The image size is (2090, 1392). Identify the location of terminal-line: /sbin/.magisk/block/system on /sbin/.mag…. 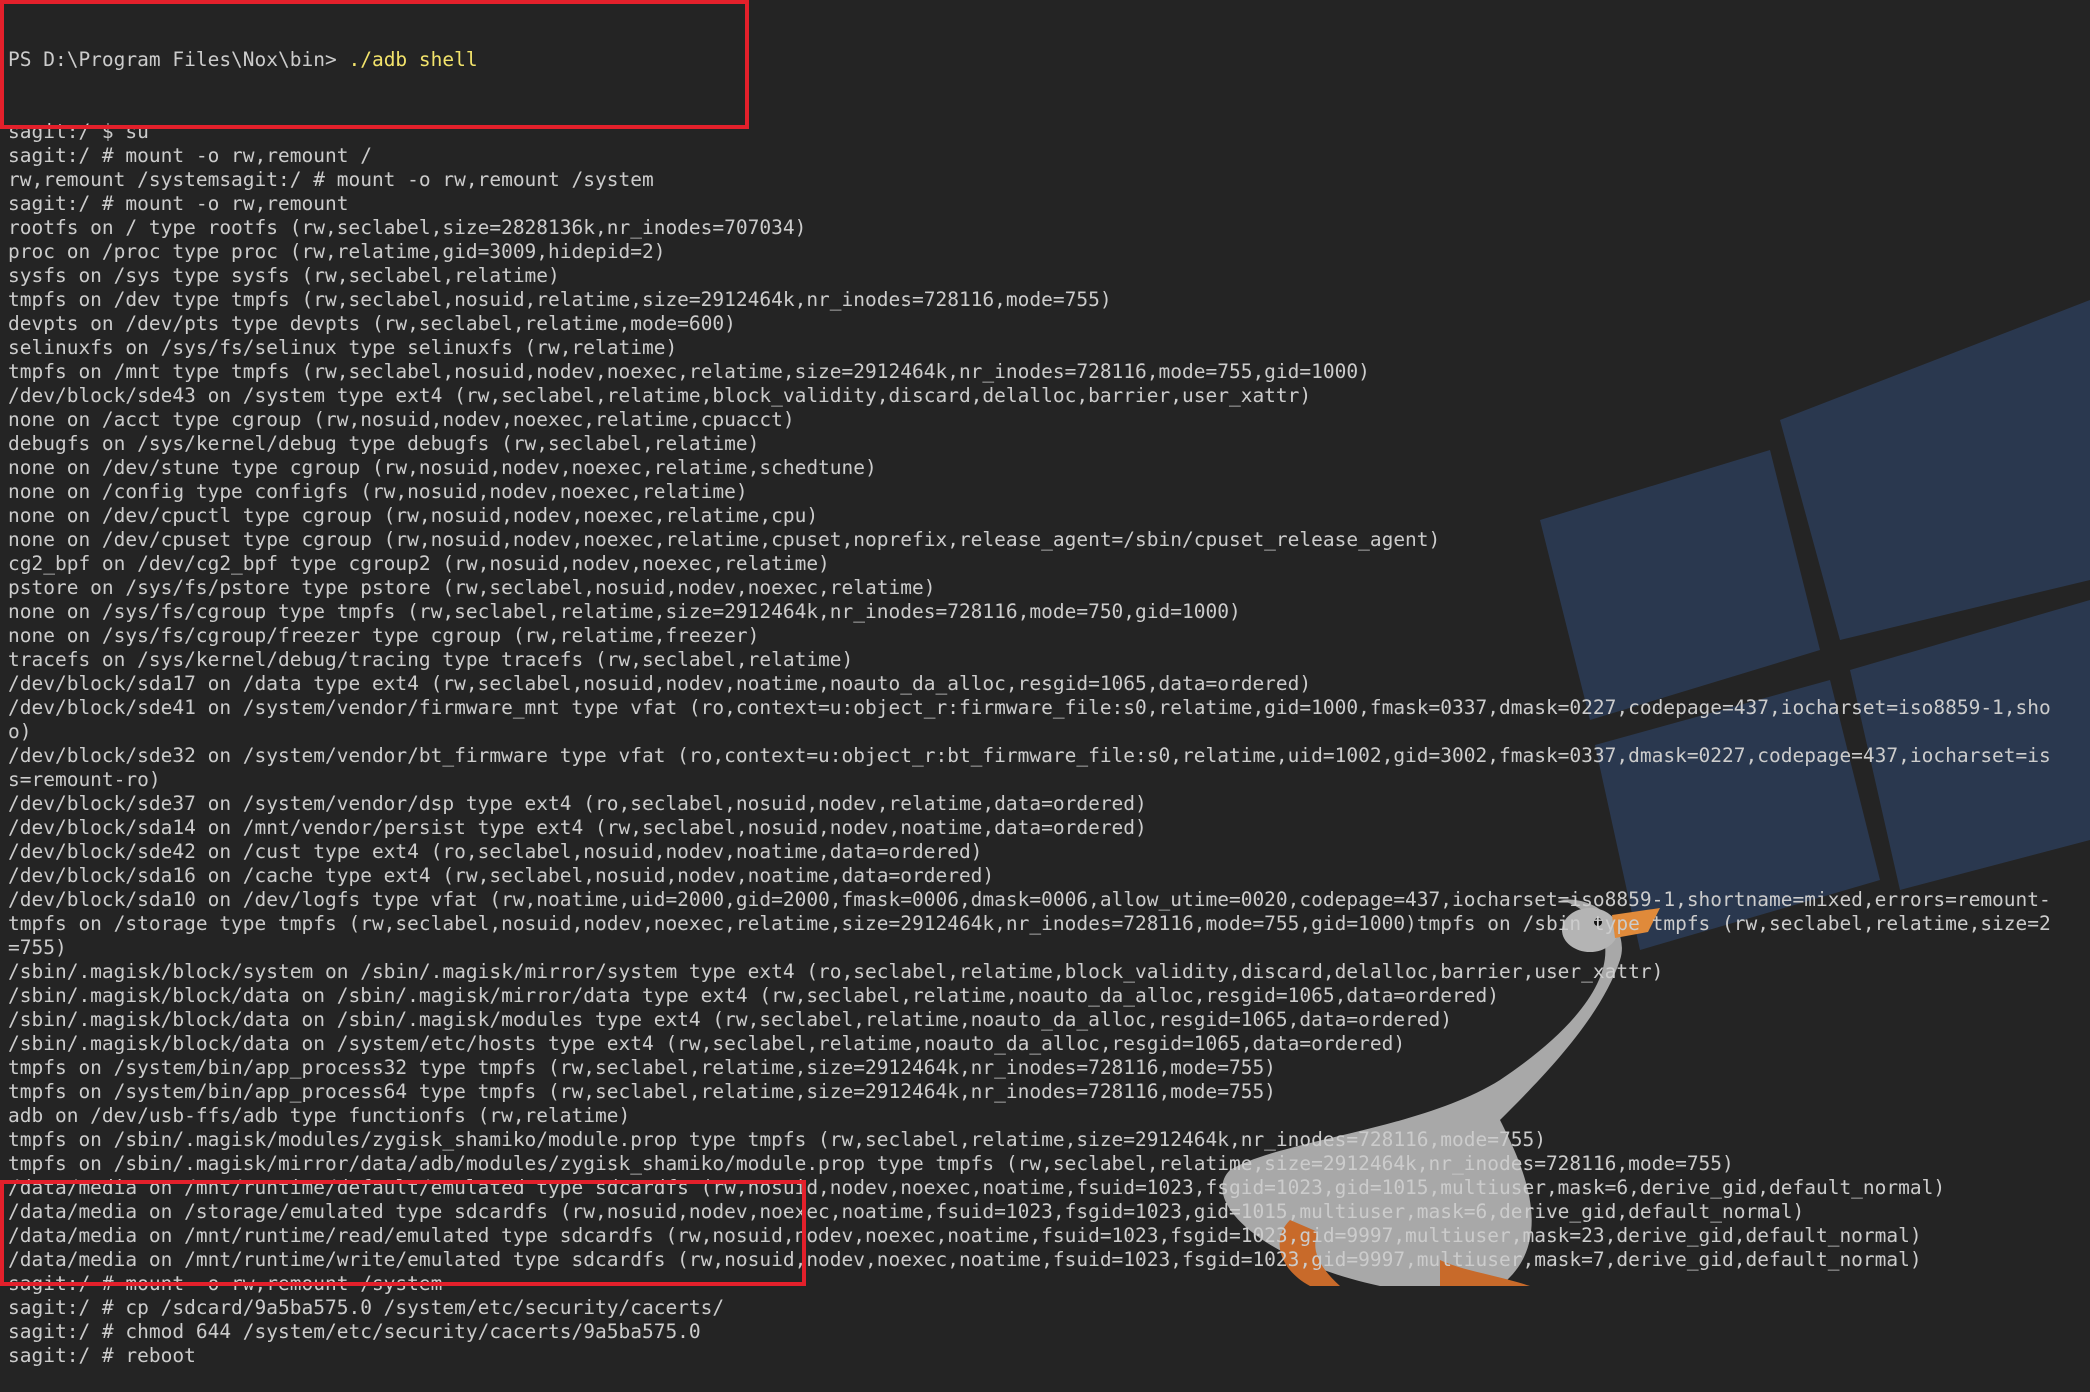
(836, 971).